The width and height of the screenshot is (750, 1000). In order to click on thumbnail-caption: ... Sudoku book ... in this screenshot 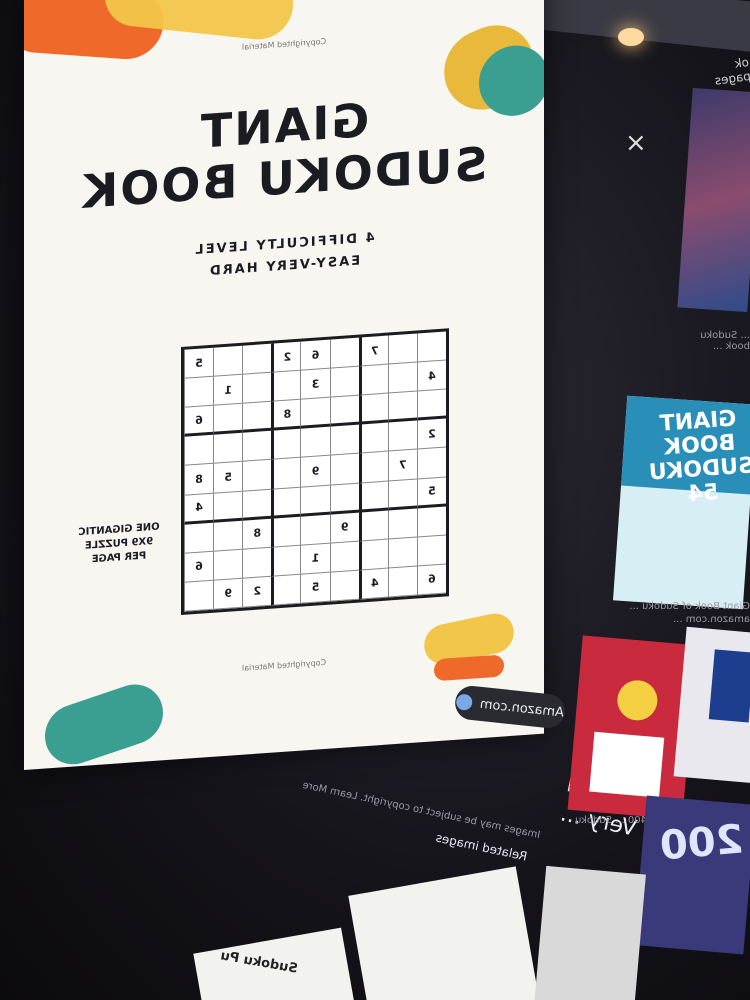, I will do `click(715, 341)`.